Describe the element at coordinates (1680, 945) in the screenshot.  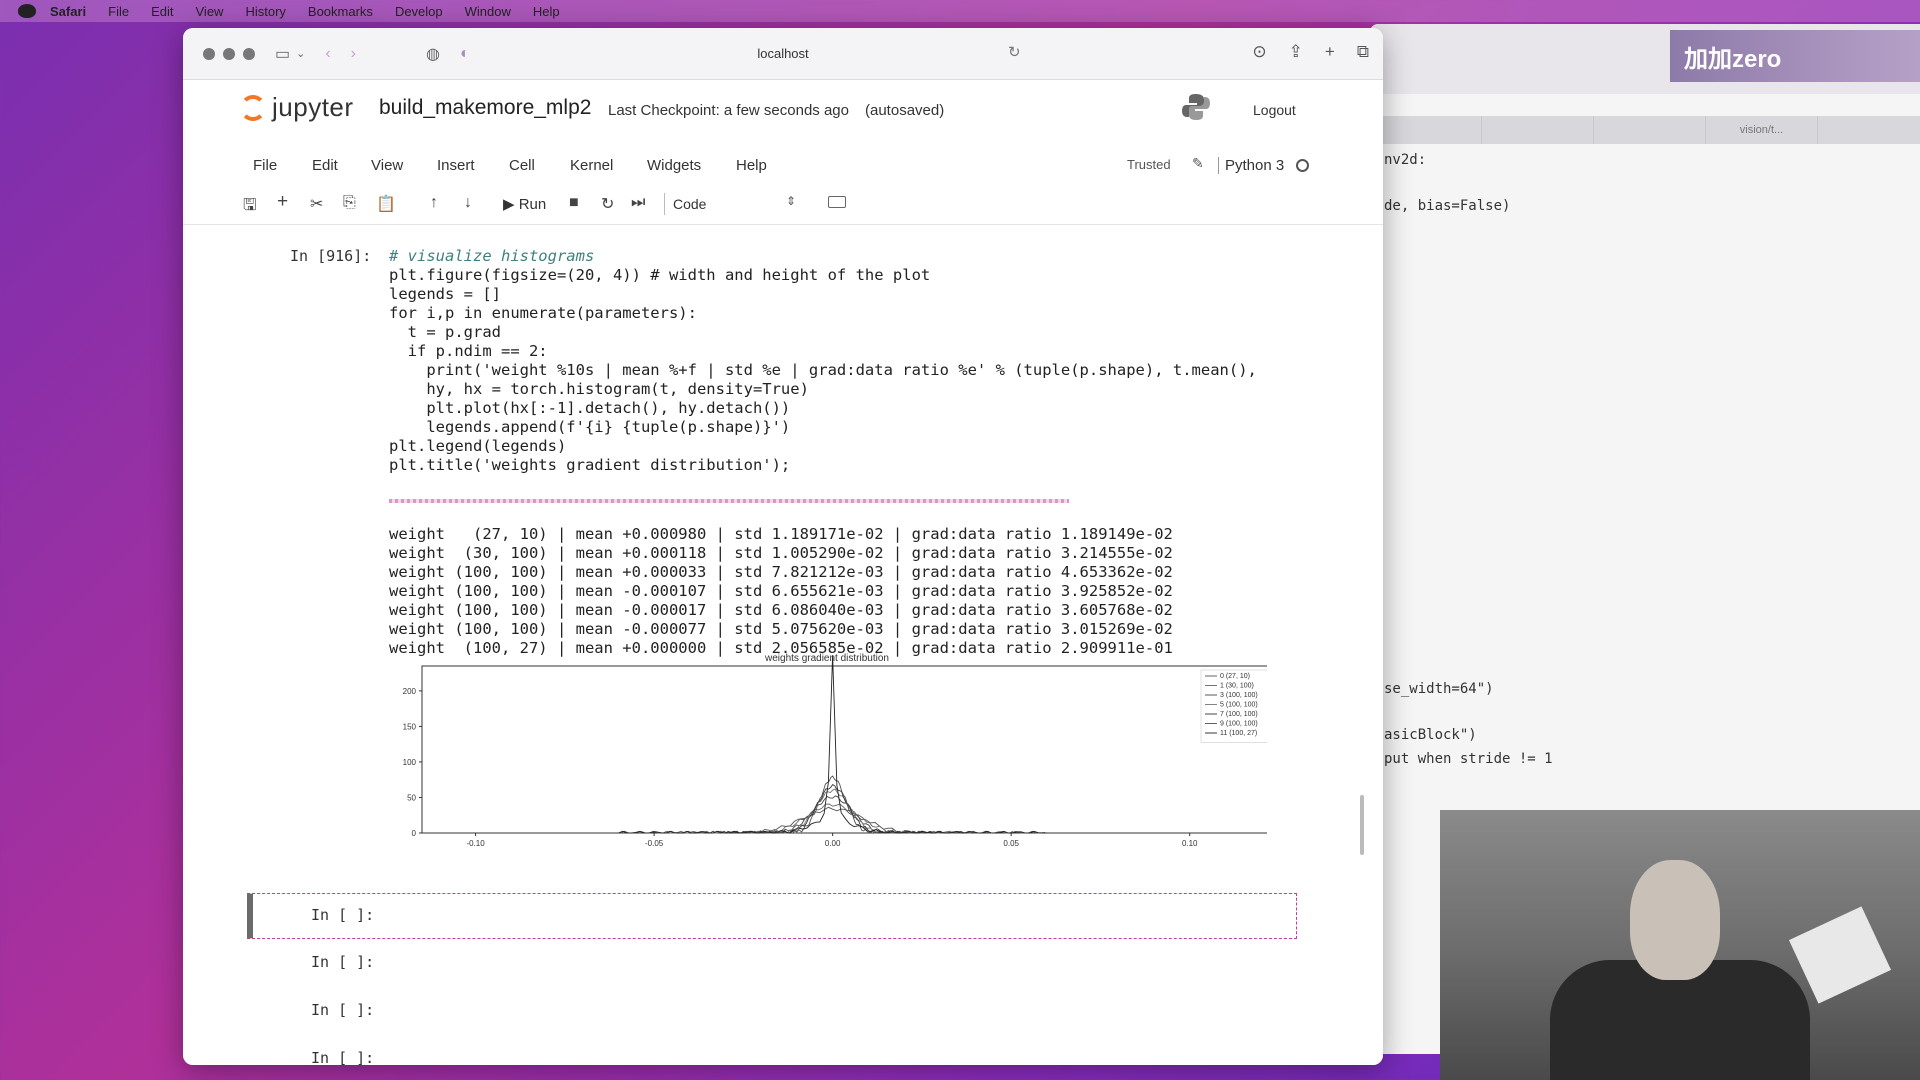
I see `webcam-overlay` at that location.